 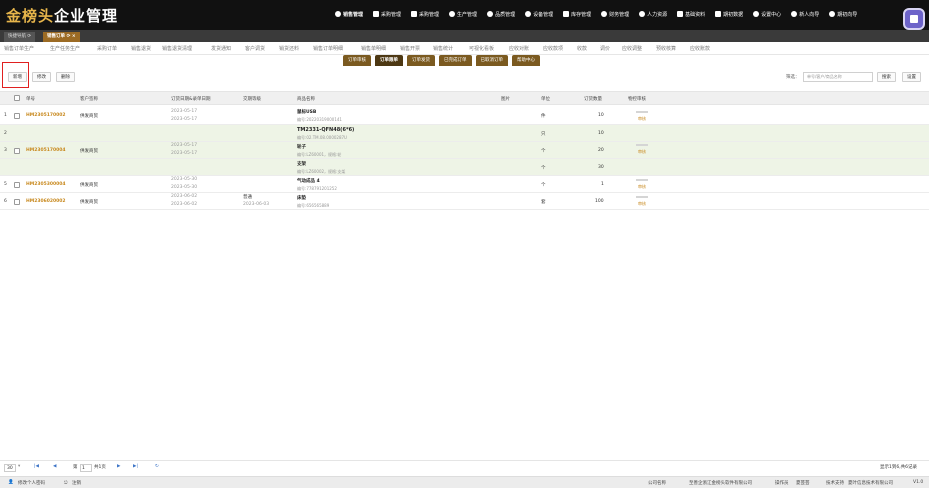 I want to click on submenu-item: 应收款项, so click(x=553, y=48).